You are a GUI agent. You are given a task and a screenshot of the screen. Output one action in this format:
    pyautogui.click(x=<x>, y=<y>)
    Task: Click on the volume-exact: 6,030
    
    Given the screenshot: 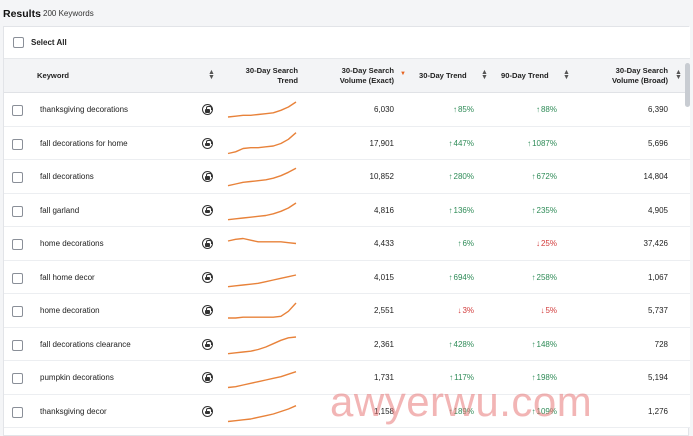 What is the action you would take?
    pyautogui.click(x=383, y=109)
    